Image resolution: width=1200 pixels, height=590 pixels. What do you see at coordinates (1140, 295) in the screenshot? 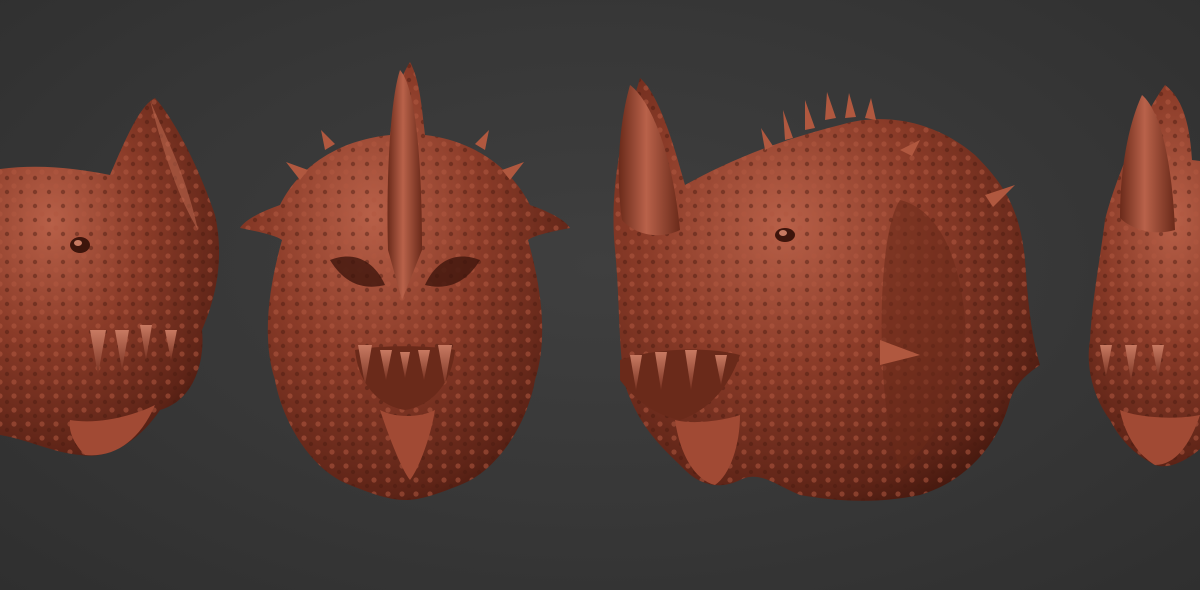
I see `dragon-head-side-view-right` at bounding box center [1140, 295].